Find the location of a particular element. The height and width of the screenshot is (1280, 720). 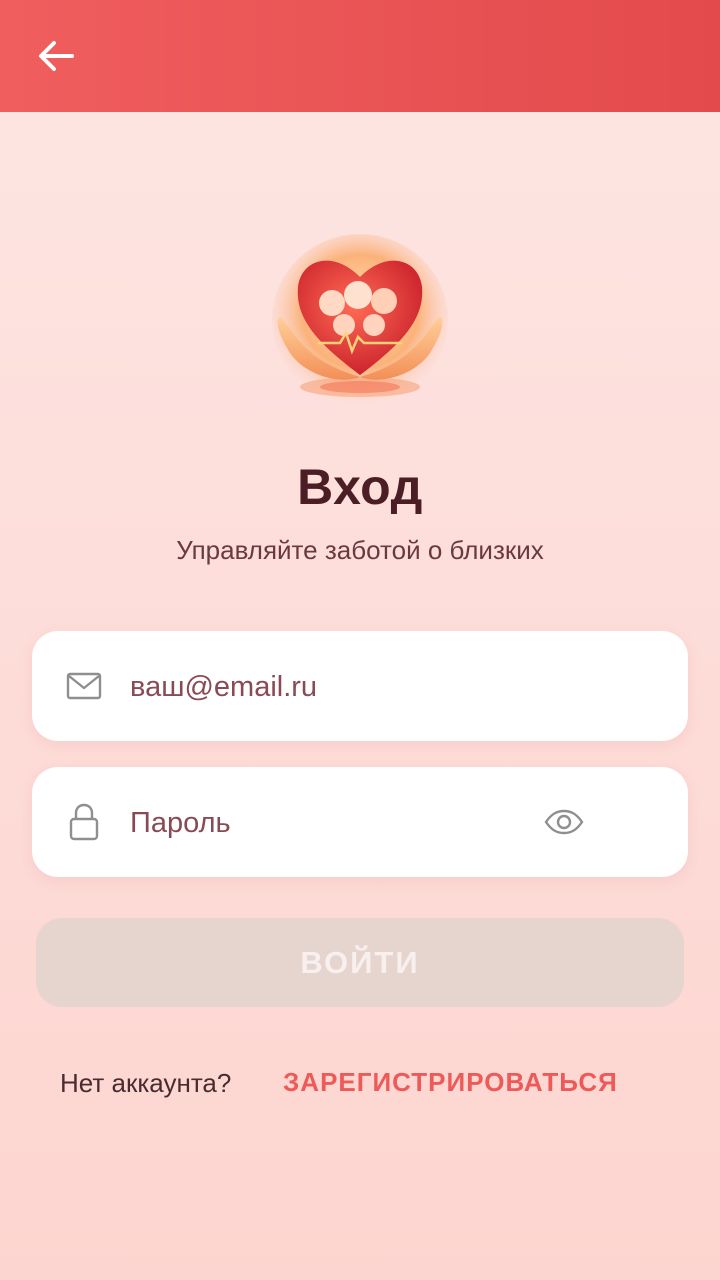

back-button is located at coordinates (56, 56).